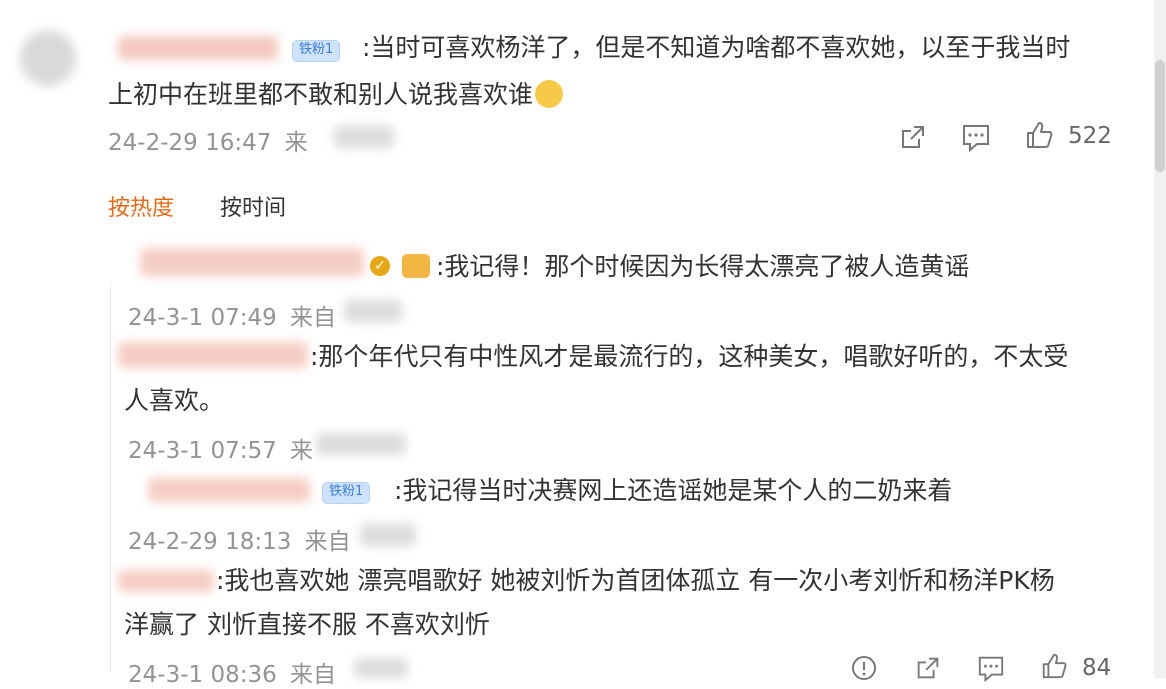  Describe the element at coordinates (174, 400) in the screenshot. I see `reply-text-line2: 人喜欢。` at that location.